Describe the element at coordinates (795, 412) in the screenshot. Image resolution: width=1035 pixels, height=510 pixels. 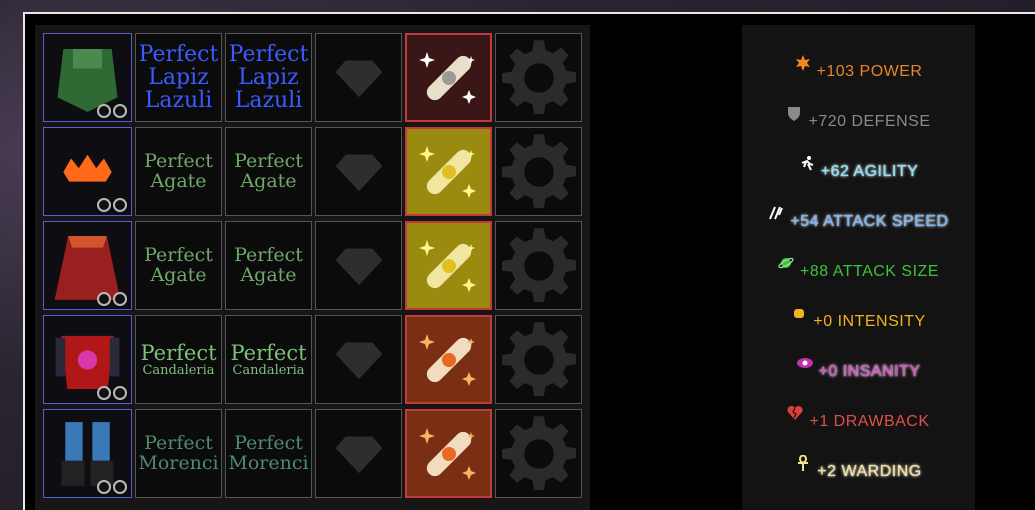
I see `broken-heart-icon` at that location.